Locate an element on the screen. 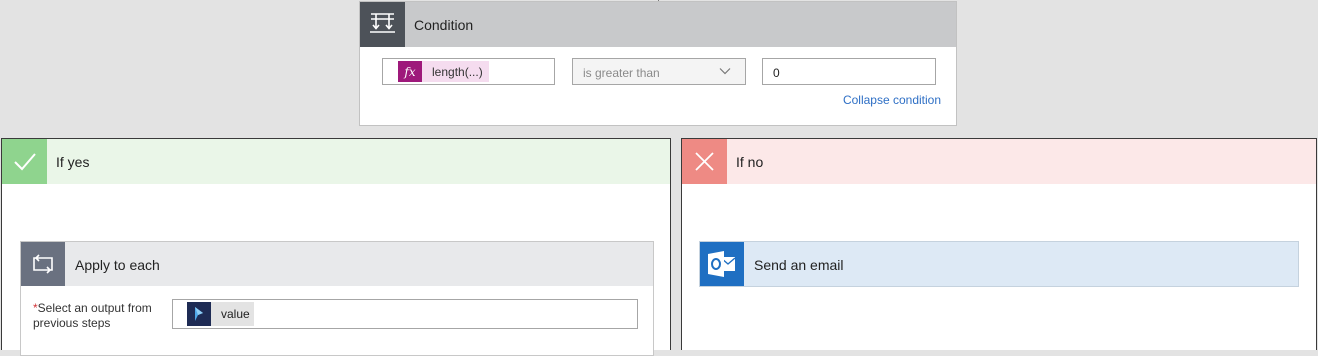  condition-value-input: 0 is located at coordinates (849, 71).